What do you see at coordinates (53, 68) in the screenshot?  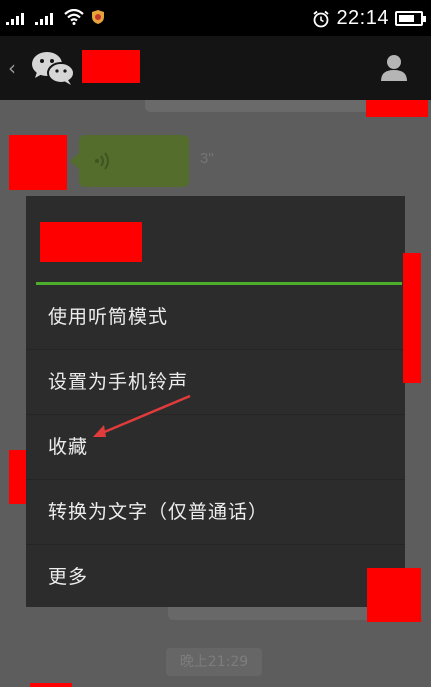 I see `wechat-icon` at bounding box center [53, 68].